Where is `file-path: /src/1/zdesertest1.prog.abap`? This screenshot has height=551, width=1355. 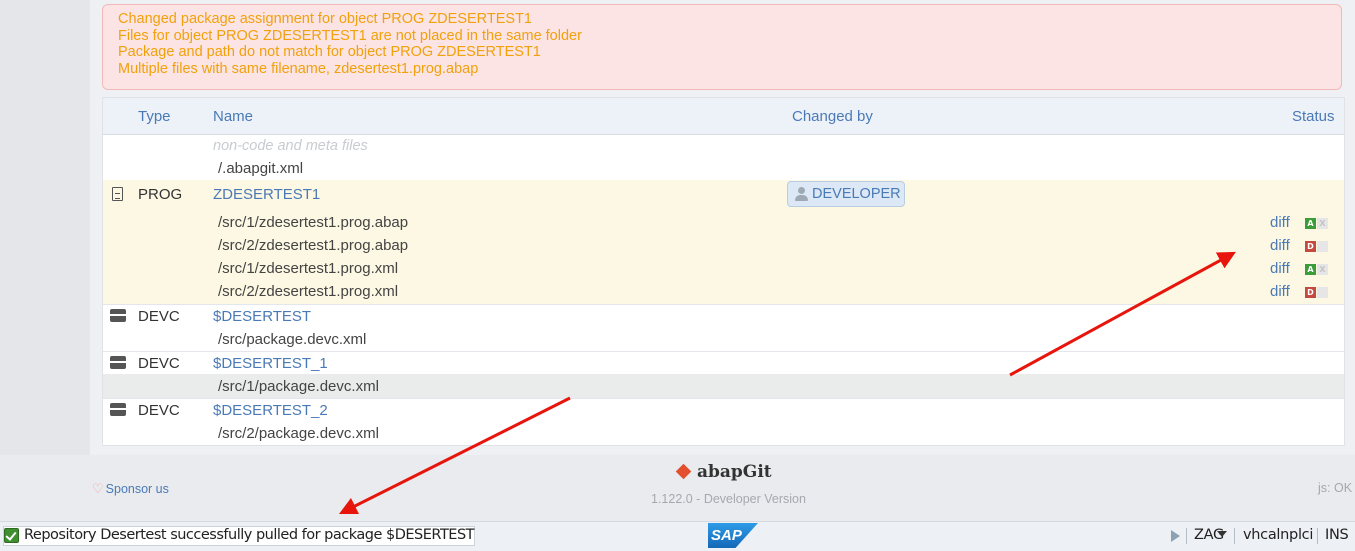
file-path: /src/1/zdesertest1.prog.abap is located at coordinates (313, 222).